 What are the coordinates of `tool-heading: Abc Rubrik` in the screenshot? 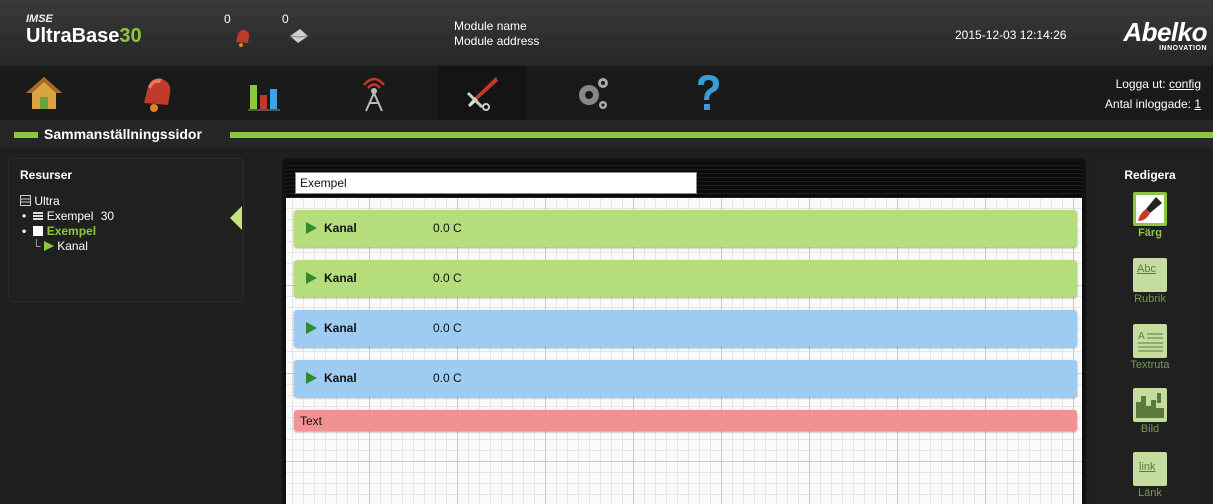 It's located at (1150, 281).